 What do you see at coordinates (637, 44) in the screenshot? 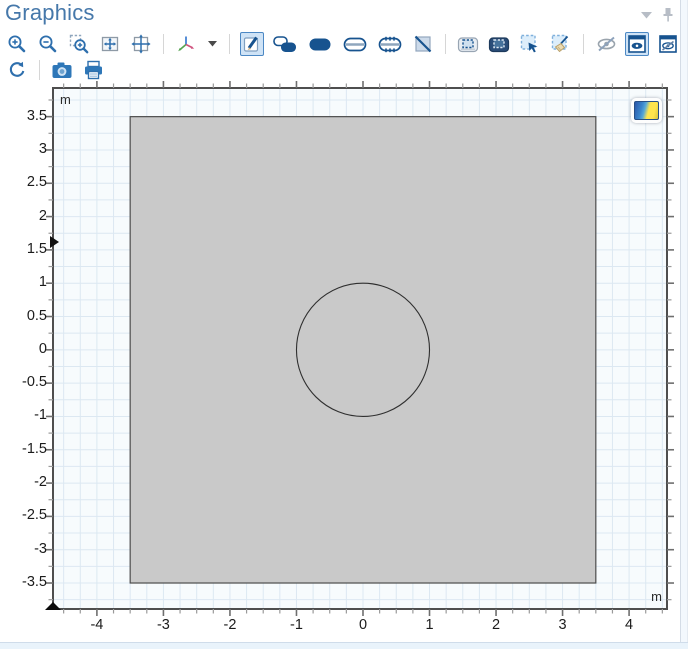
I see `view-all-button` at bounding box center [637, 44].